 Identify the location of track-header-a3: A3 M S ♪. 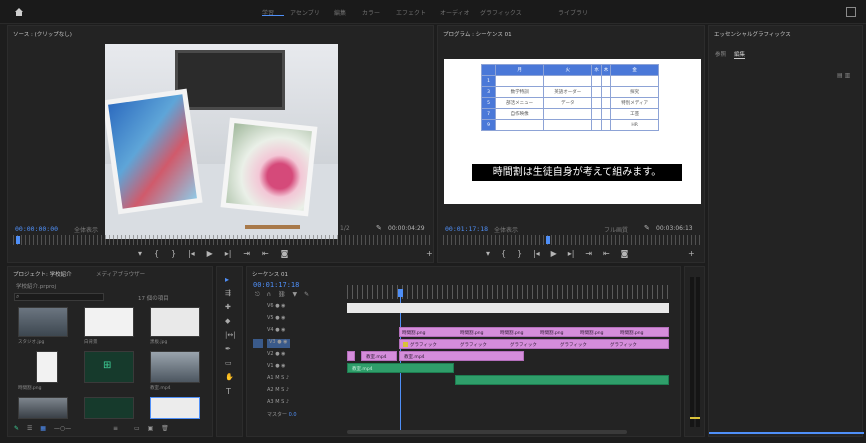
(278, 403).